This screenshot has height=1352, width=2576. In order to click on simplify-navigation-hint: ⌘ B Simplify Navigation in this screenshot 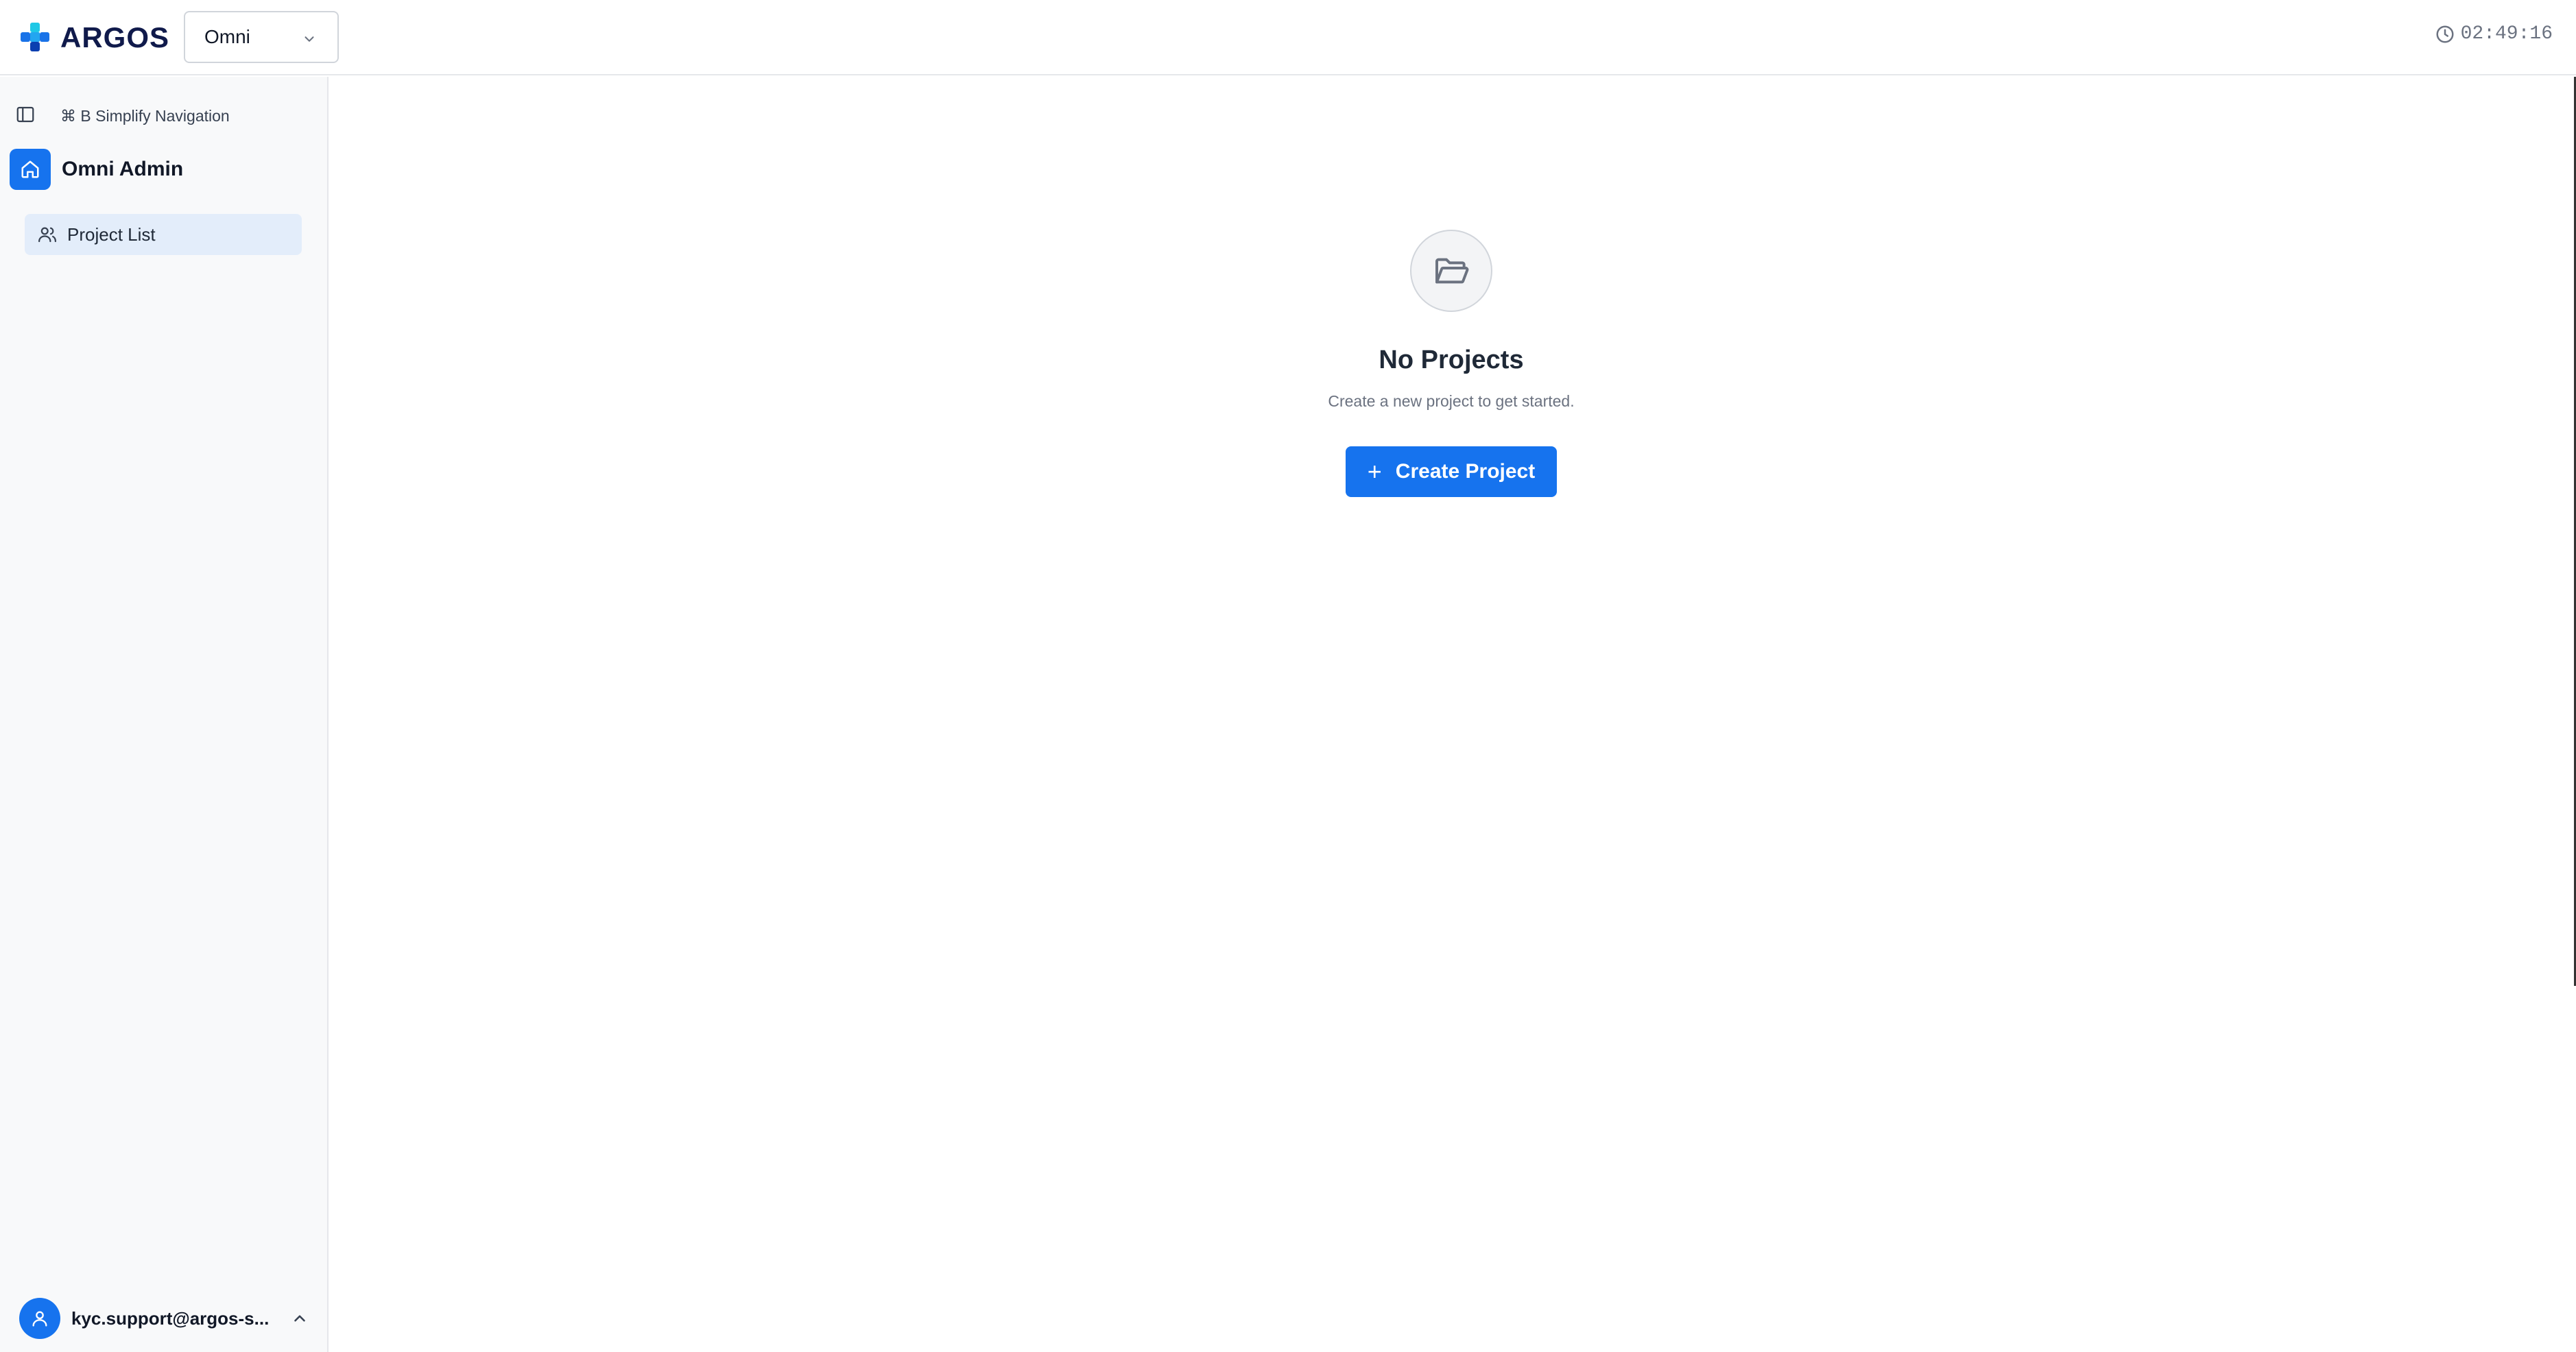, I will do `click(145, 116)`.